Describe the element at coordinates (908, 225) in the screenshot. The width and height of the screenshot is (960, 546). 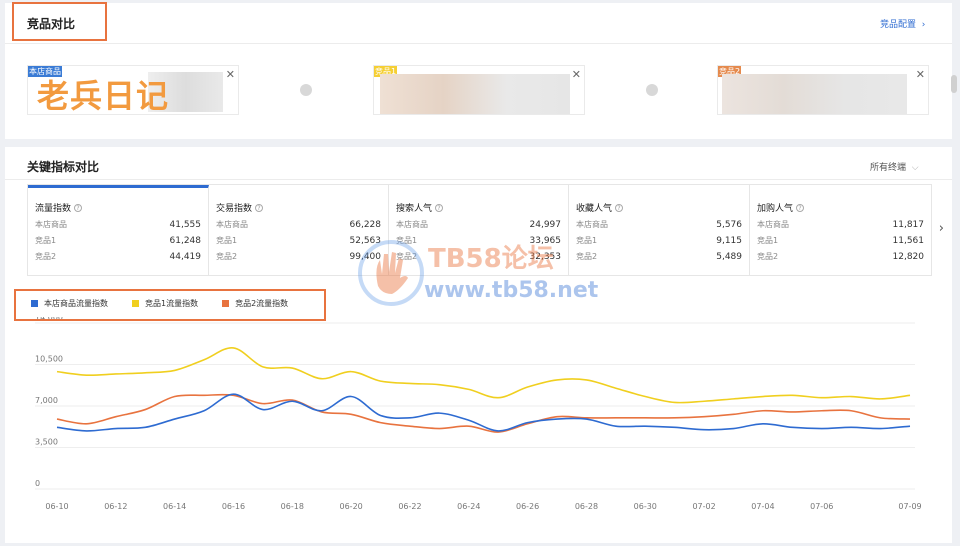
I see `row-value: 11,817` at that location.